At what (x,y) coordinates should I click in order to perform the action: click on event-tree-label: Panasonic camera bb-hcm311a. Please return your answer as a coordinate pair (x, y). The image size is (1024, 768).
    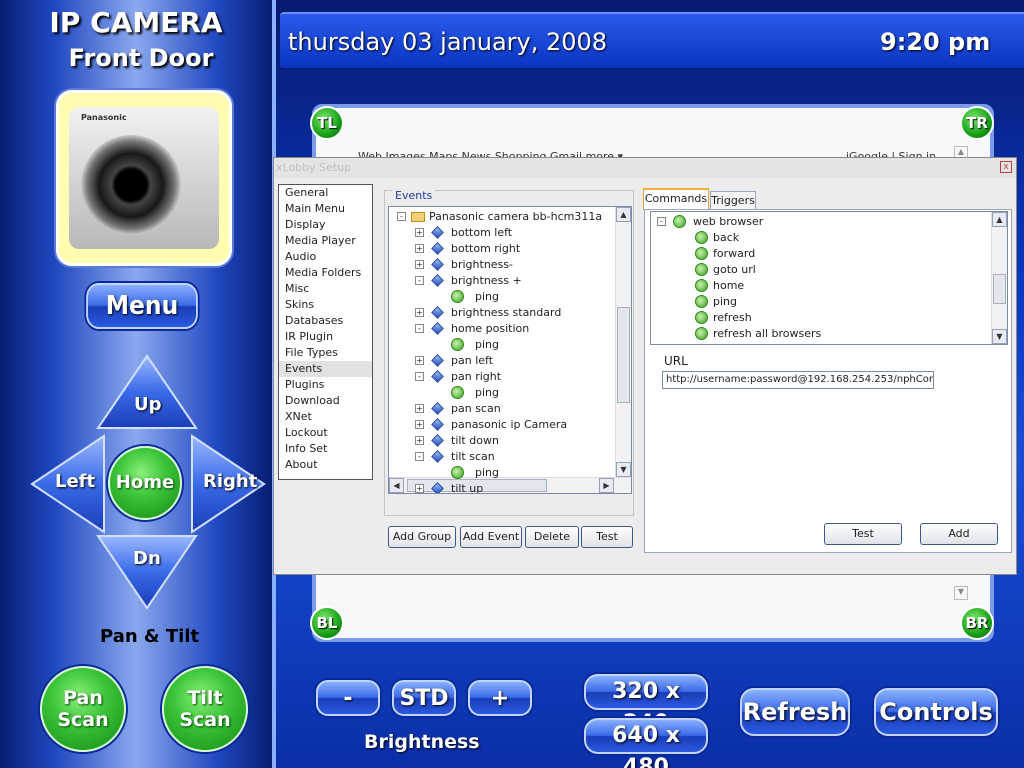
    Looking at the image, I should click on (516, 216).